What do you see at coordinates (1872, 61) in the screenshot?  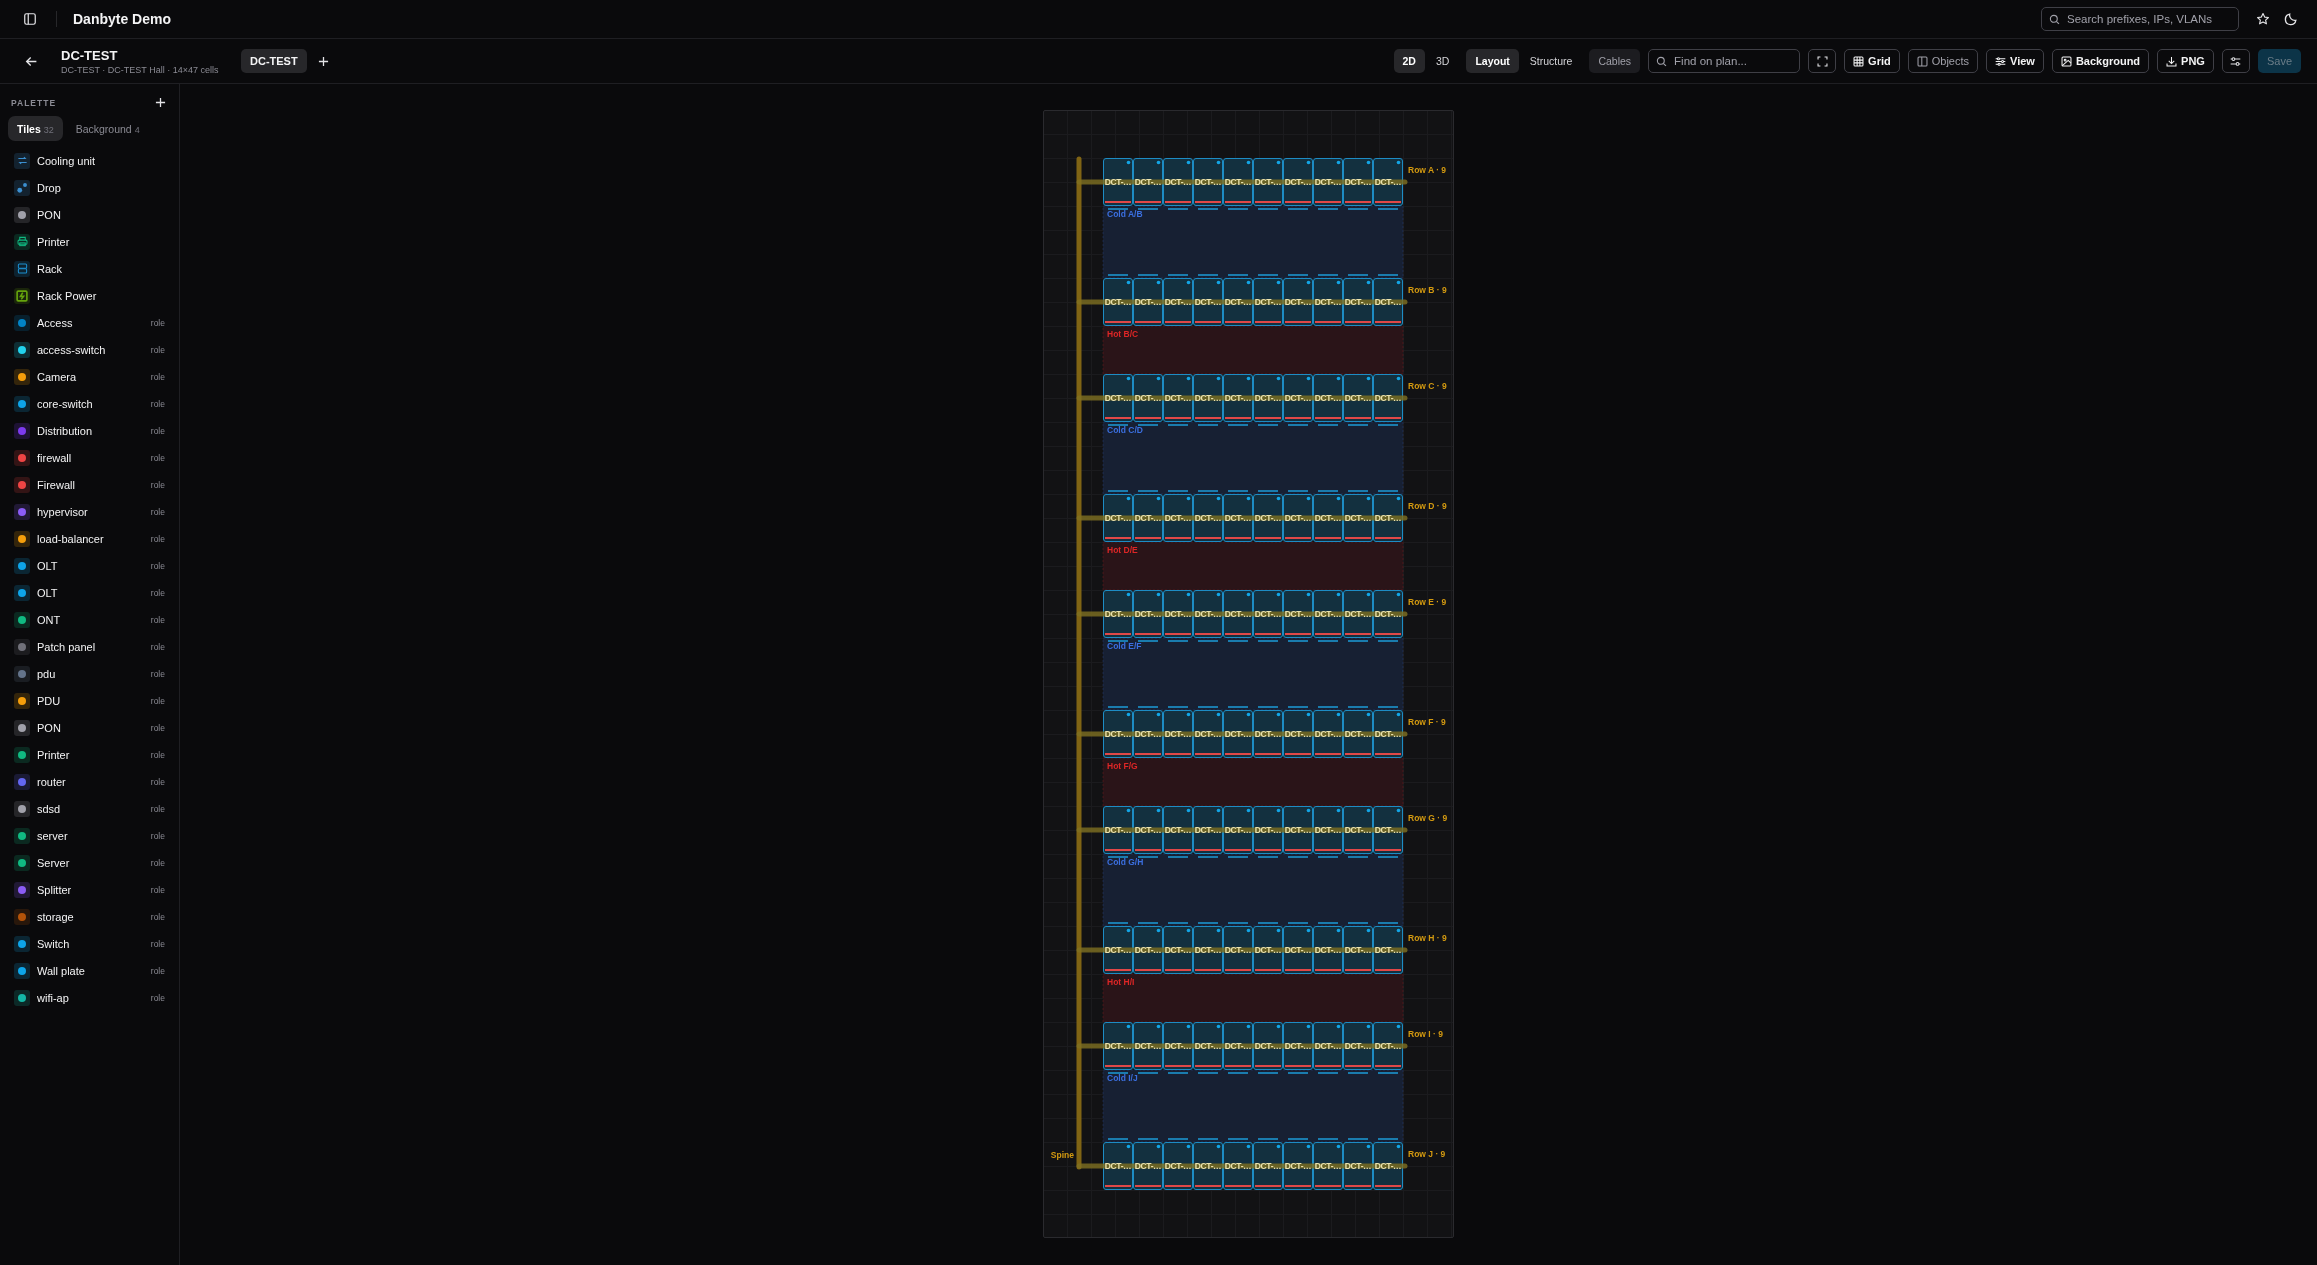 I see `grid-toggle: Grid` at bounding box center [1872, 61].